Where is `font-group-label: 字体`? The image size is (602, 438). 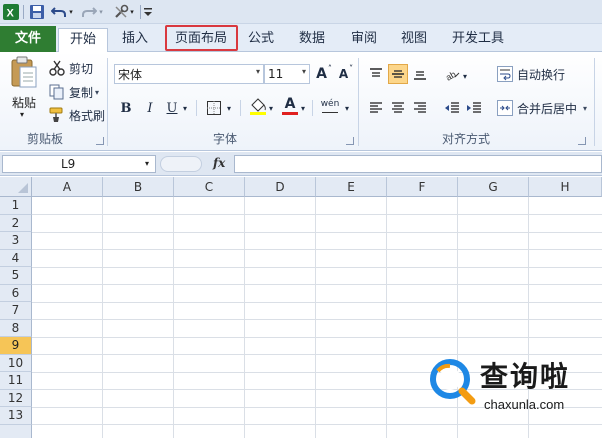
font-group-label: 字体 is located at coordinates (224, 139).